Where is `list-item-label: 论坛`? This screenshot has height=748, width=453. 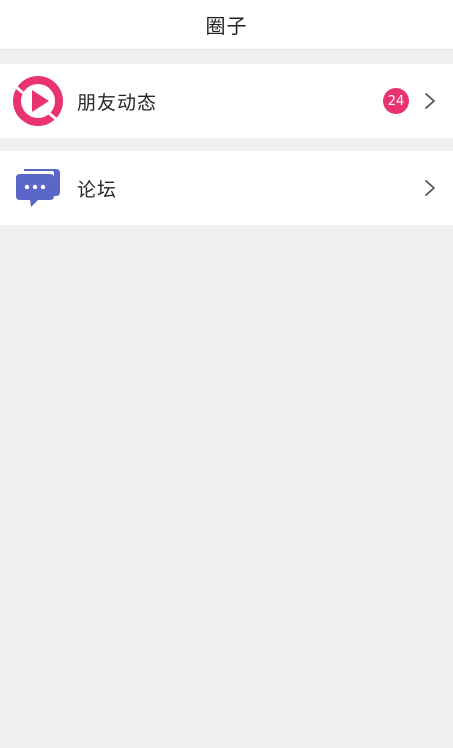
list-item-label: 论坛 is located at coordinates (97, 189).